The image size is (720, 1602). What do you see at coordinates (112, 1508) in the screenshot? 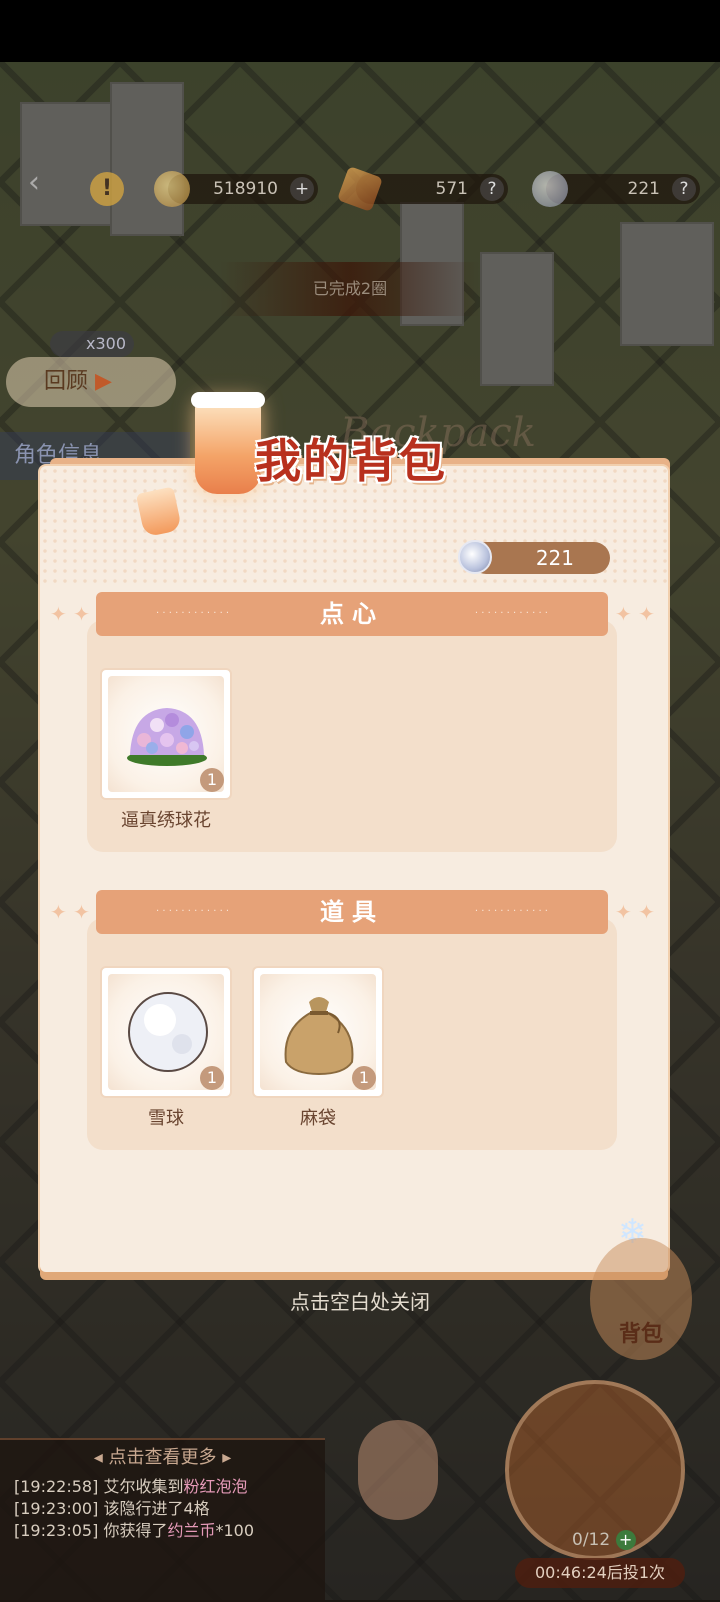
I see `log-entry: [19:23:00] 该隐行进了4格` at bounding box center [112, 1508].